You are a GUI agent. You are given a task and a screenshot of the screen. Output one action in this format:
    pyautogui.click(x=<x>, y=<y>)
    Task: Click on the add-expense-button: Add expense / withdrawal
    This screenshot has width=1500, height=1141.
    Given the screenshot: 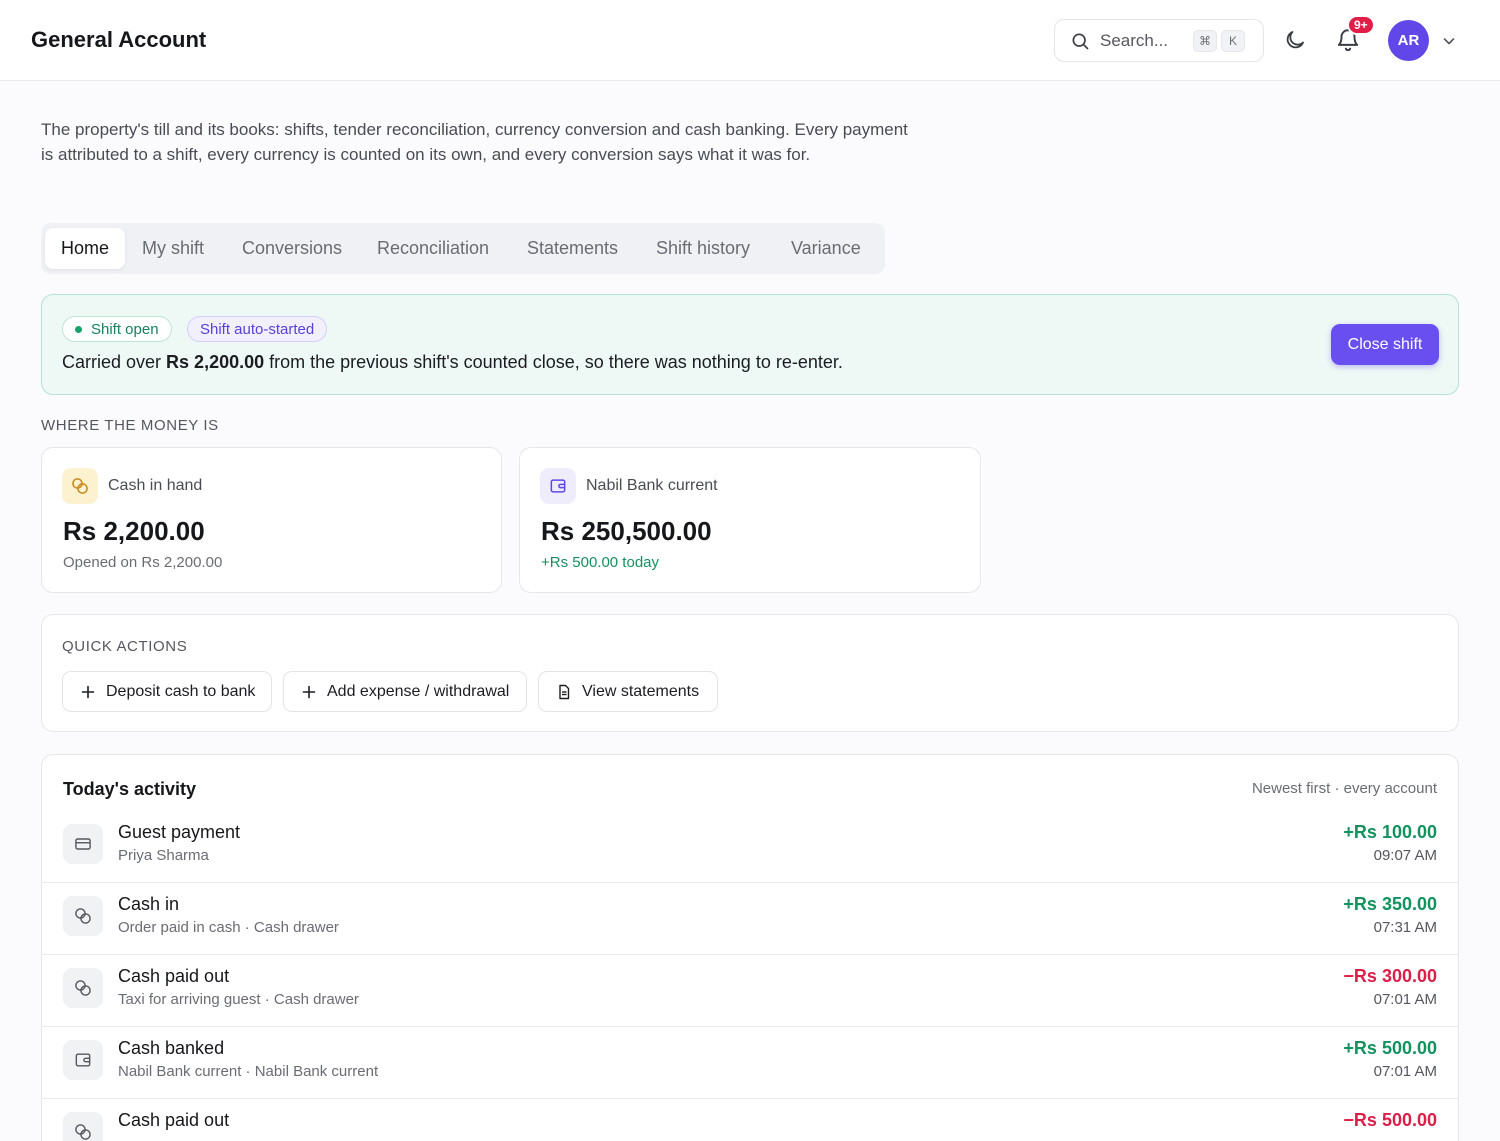 What is the action you would take?
    pyautogui.click(x=405, y=691)
    